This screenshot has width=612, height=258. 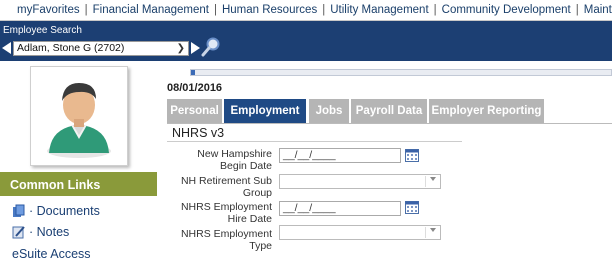 What do you see at coordinates (151, 10) in the screenshot?
I see `nav-financial-management: Financial Management` at bounding box center [151, 10].